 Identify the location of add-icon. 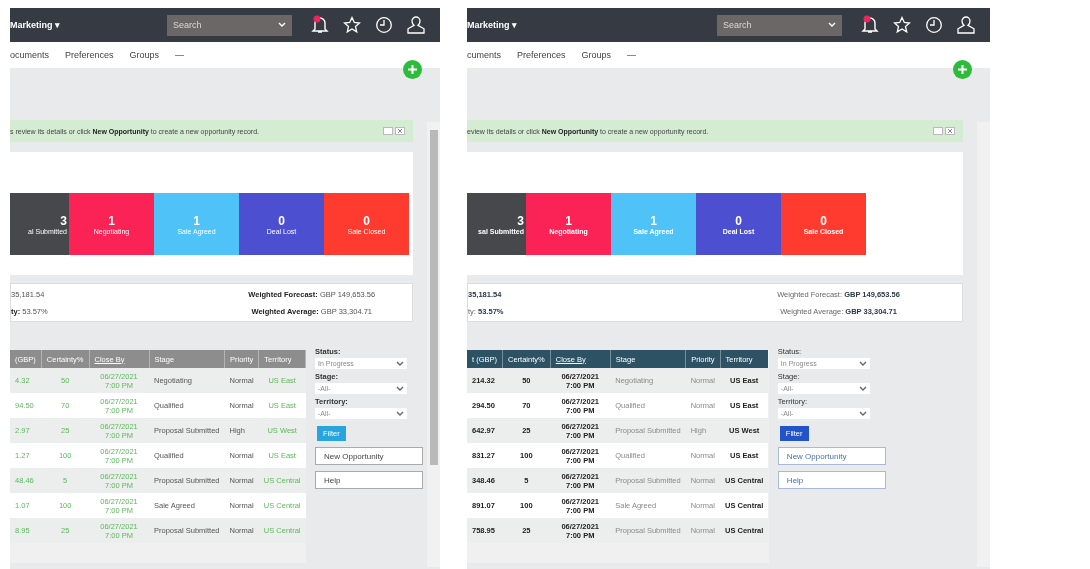
(412, 69).